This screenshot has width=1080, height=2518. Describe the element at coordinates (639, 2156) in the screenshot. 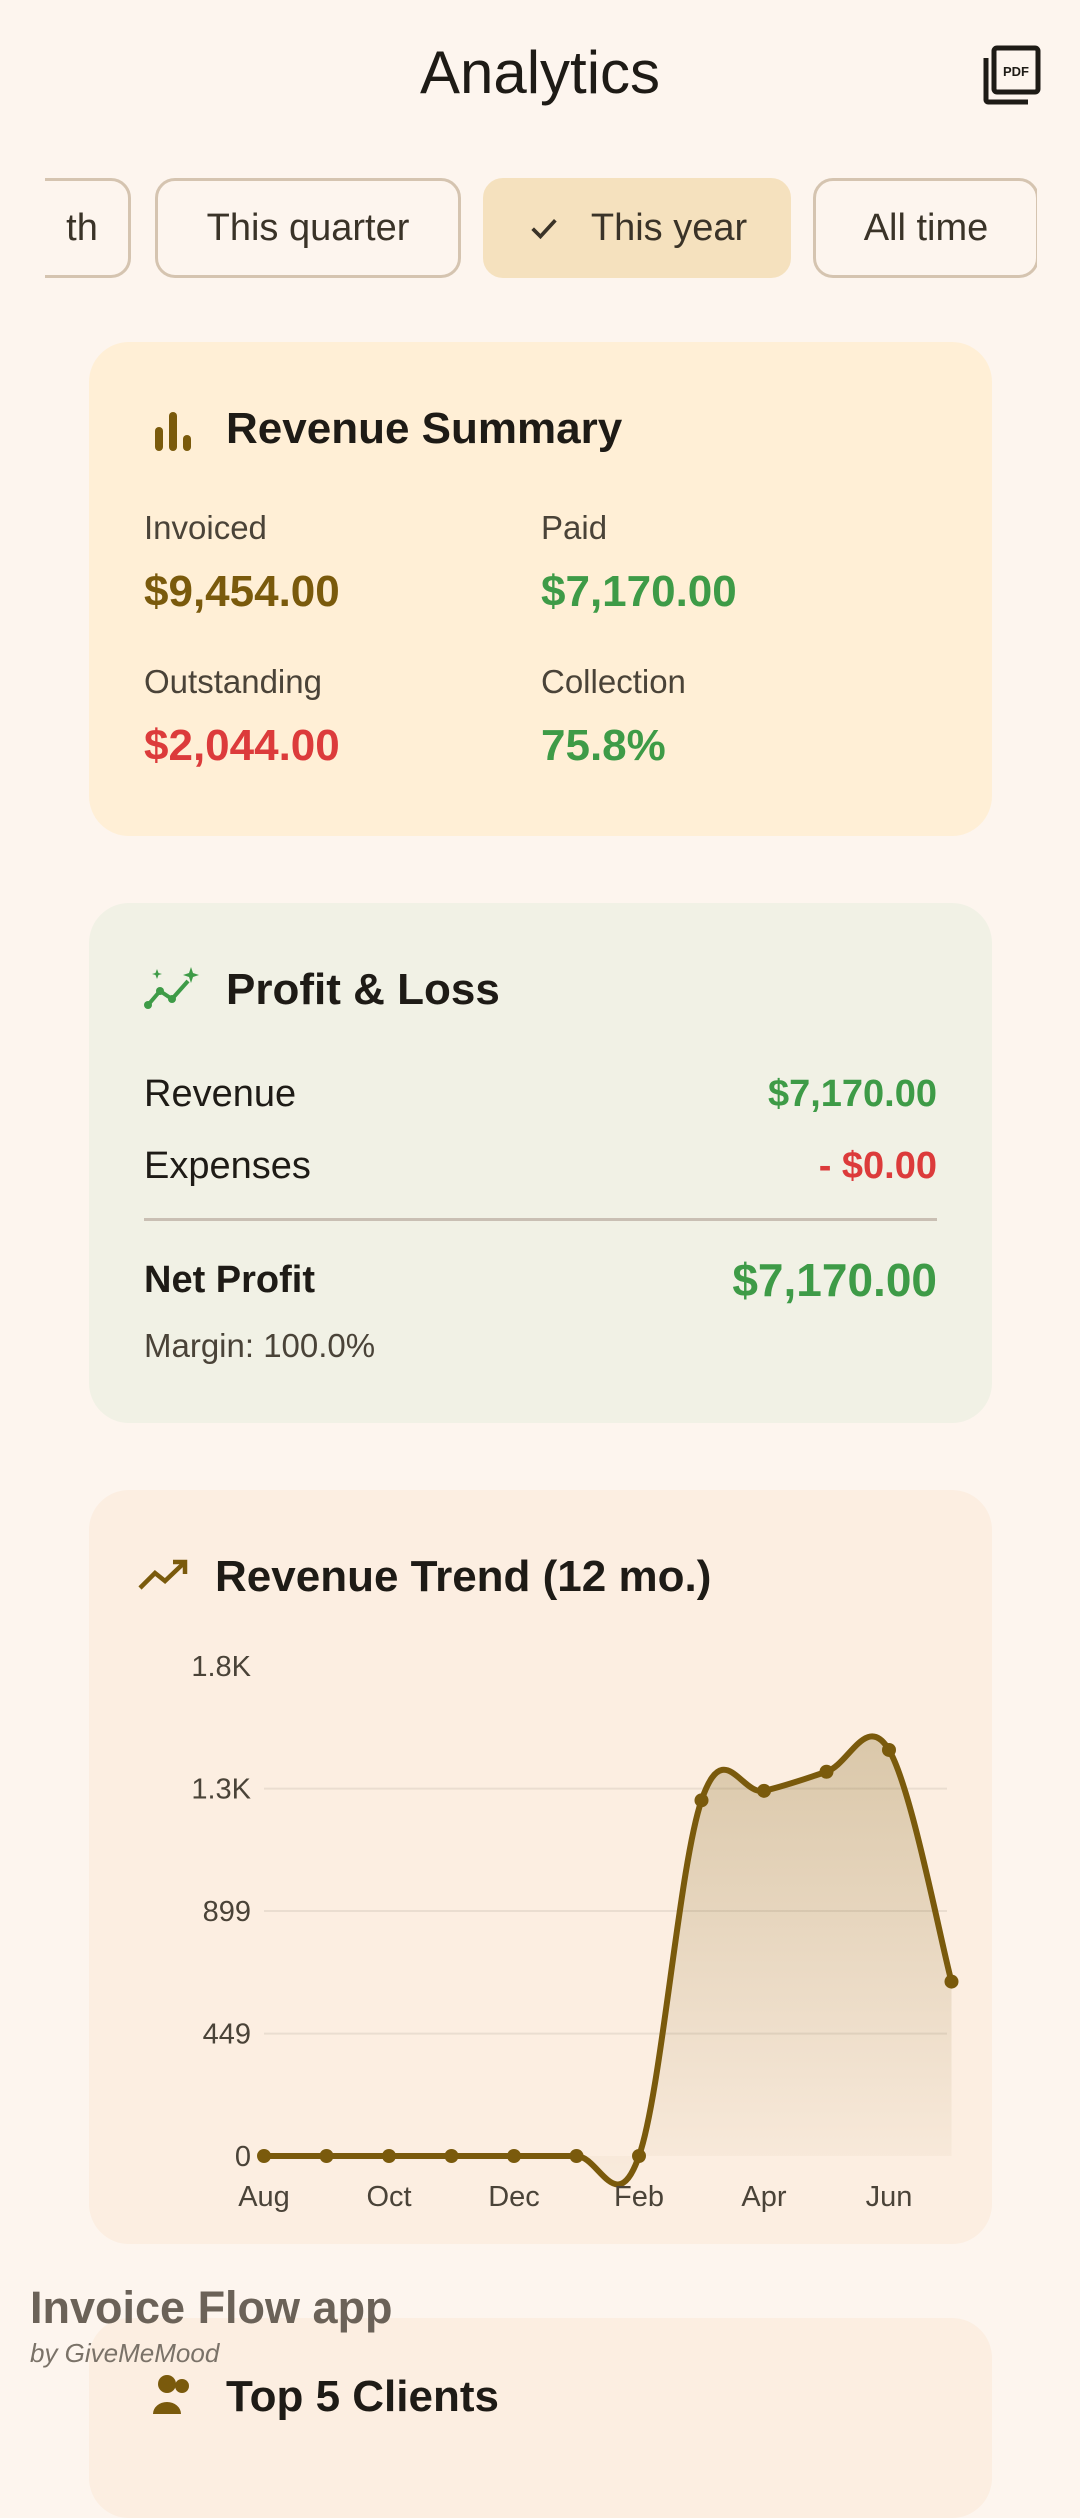

I see `data-point-feb` at that location.